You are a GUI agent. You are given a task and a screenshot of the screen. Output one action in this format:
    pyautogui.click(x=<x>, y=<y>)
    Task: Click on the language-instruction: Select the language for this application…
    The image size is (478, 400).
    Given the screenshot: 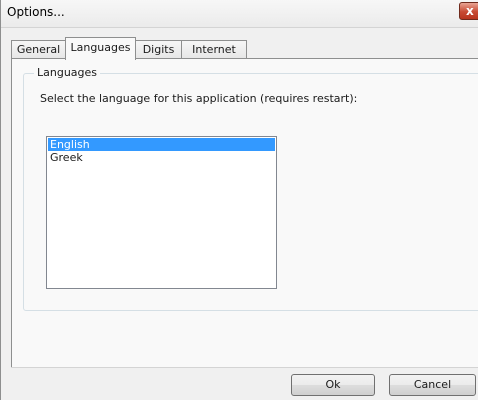 What is the action you would take?
    pyautogui.click(x=199, y=98)
    